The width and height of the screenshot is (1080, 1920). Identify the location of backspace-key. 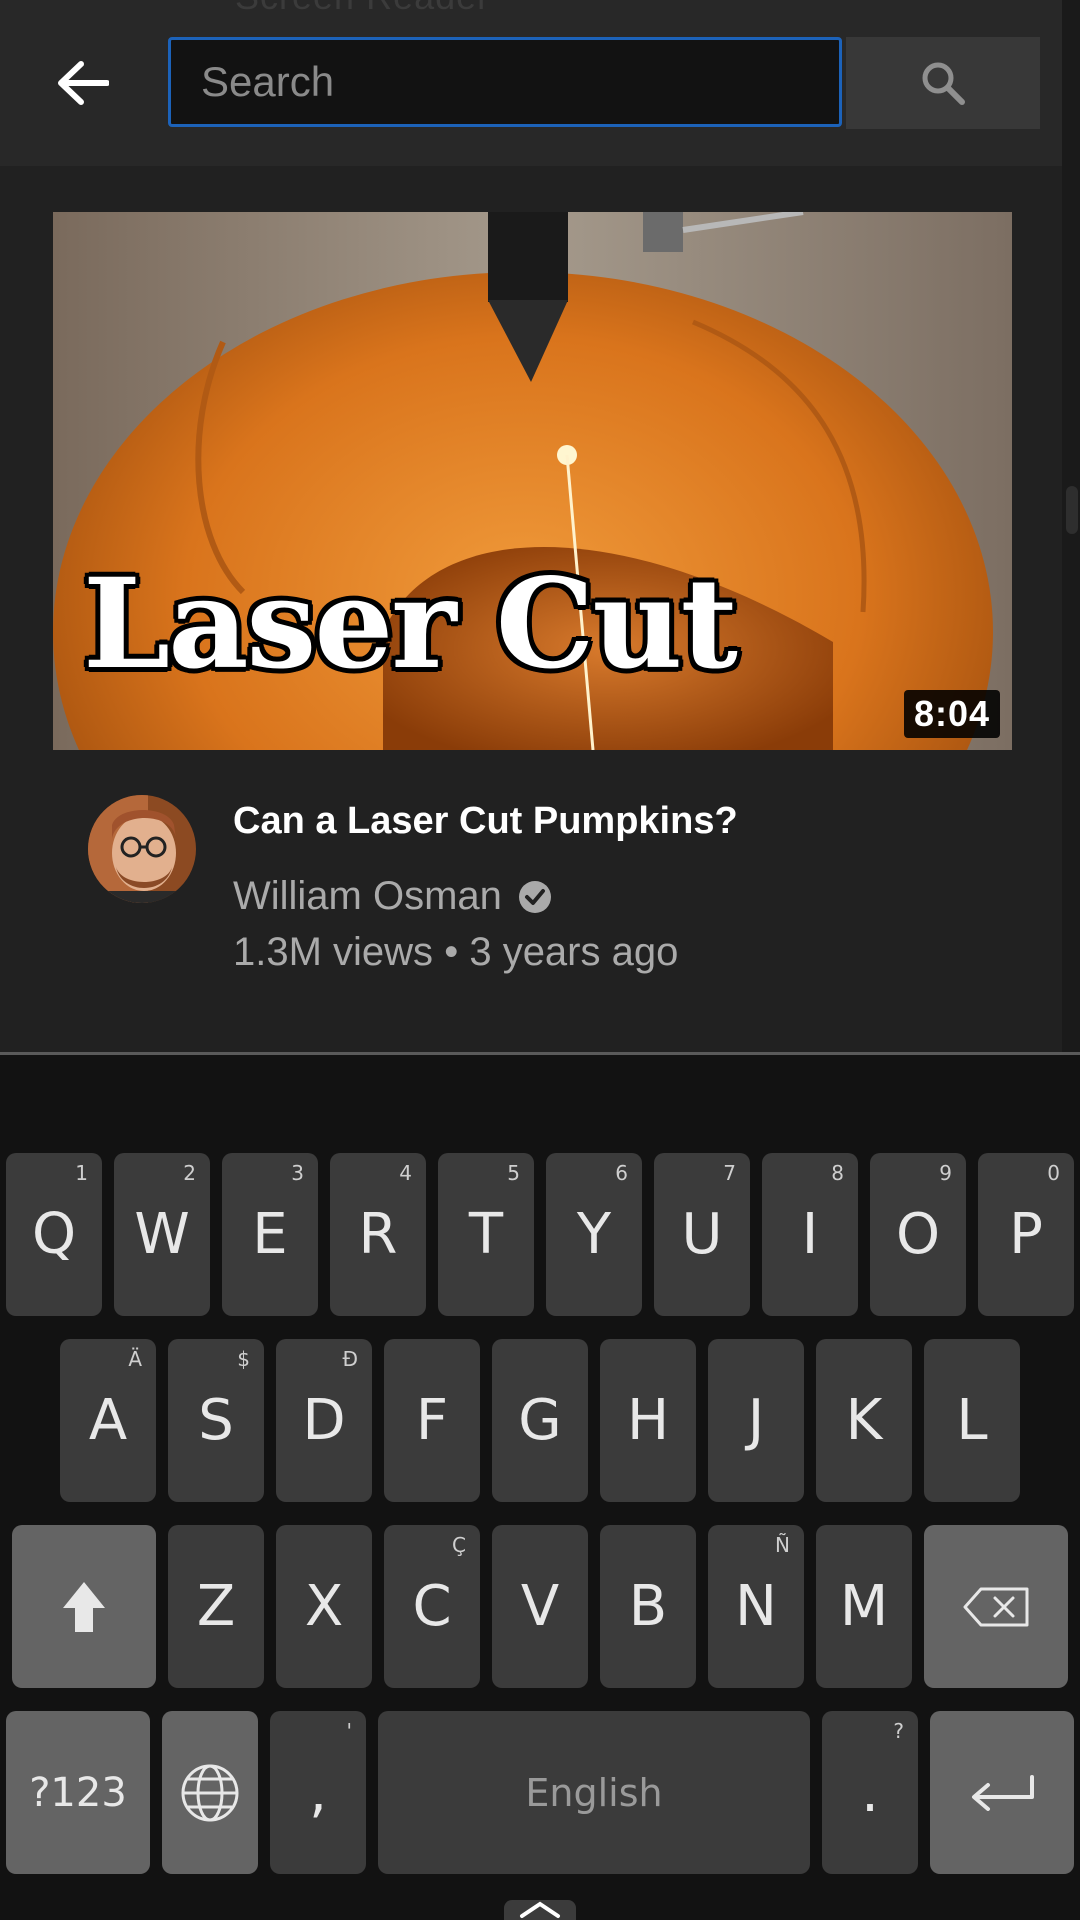
(996, 1606).